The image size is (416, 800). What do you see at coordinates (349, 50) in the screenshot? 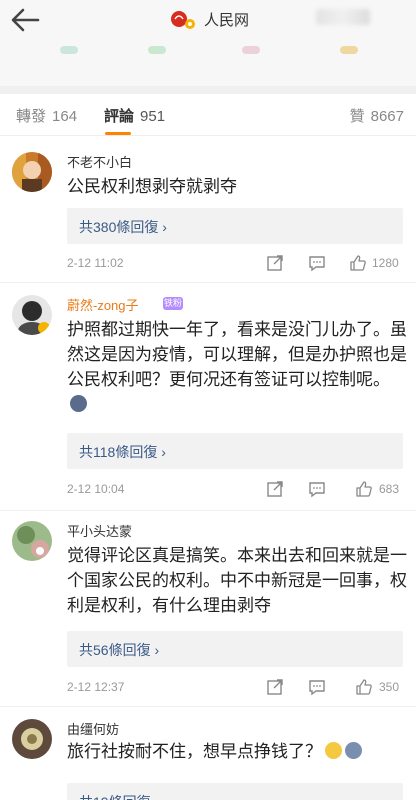
I see `share-action-icon` at bounding box center [349, 50].